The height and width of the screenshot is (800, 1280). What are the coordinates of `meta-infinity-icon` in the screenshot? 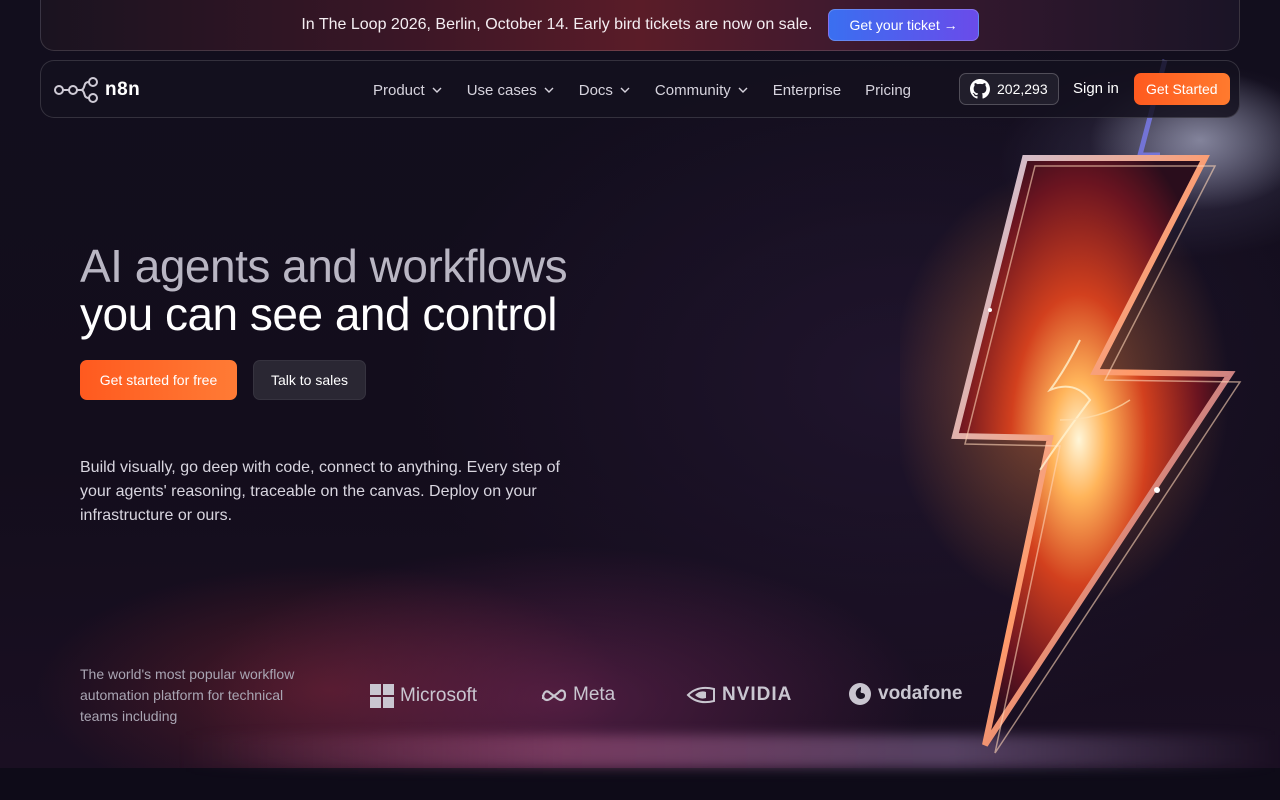 It's located at (554, 695).